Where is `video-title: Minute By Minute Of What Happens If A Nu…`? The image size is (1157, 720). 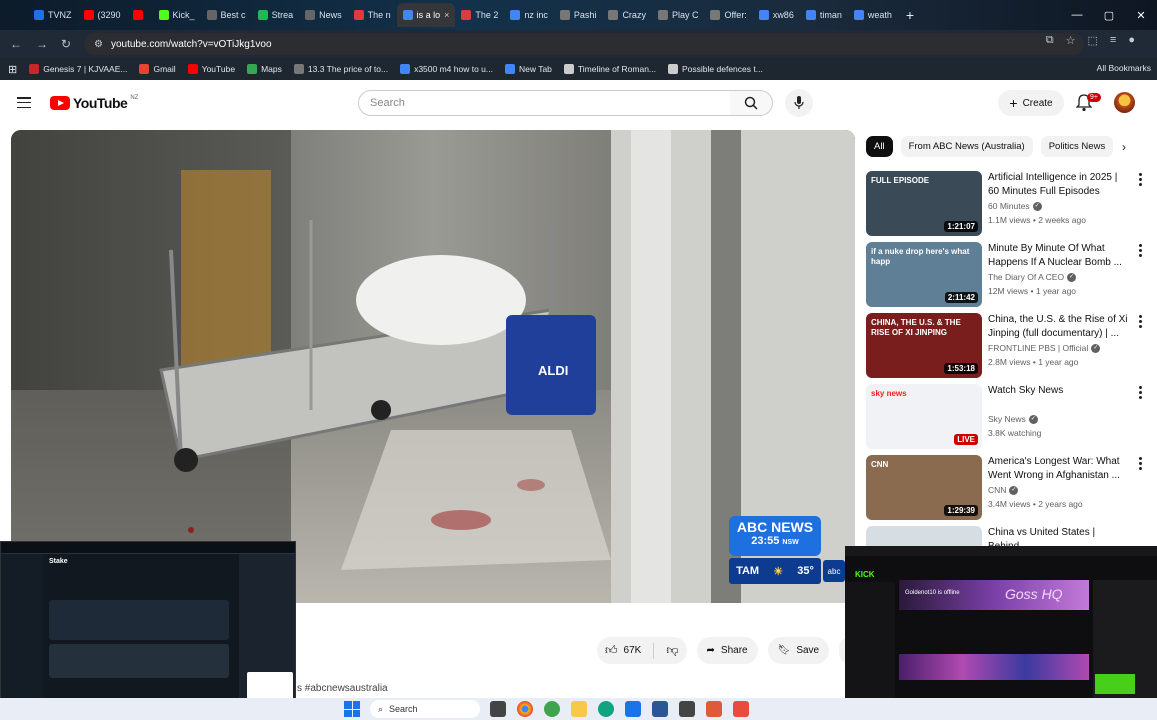 video-title: Minute By Minute Of What Happens If A Nu… is located at coordinates (1058, 255).